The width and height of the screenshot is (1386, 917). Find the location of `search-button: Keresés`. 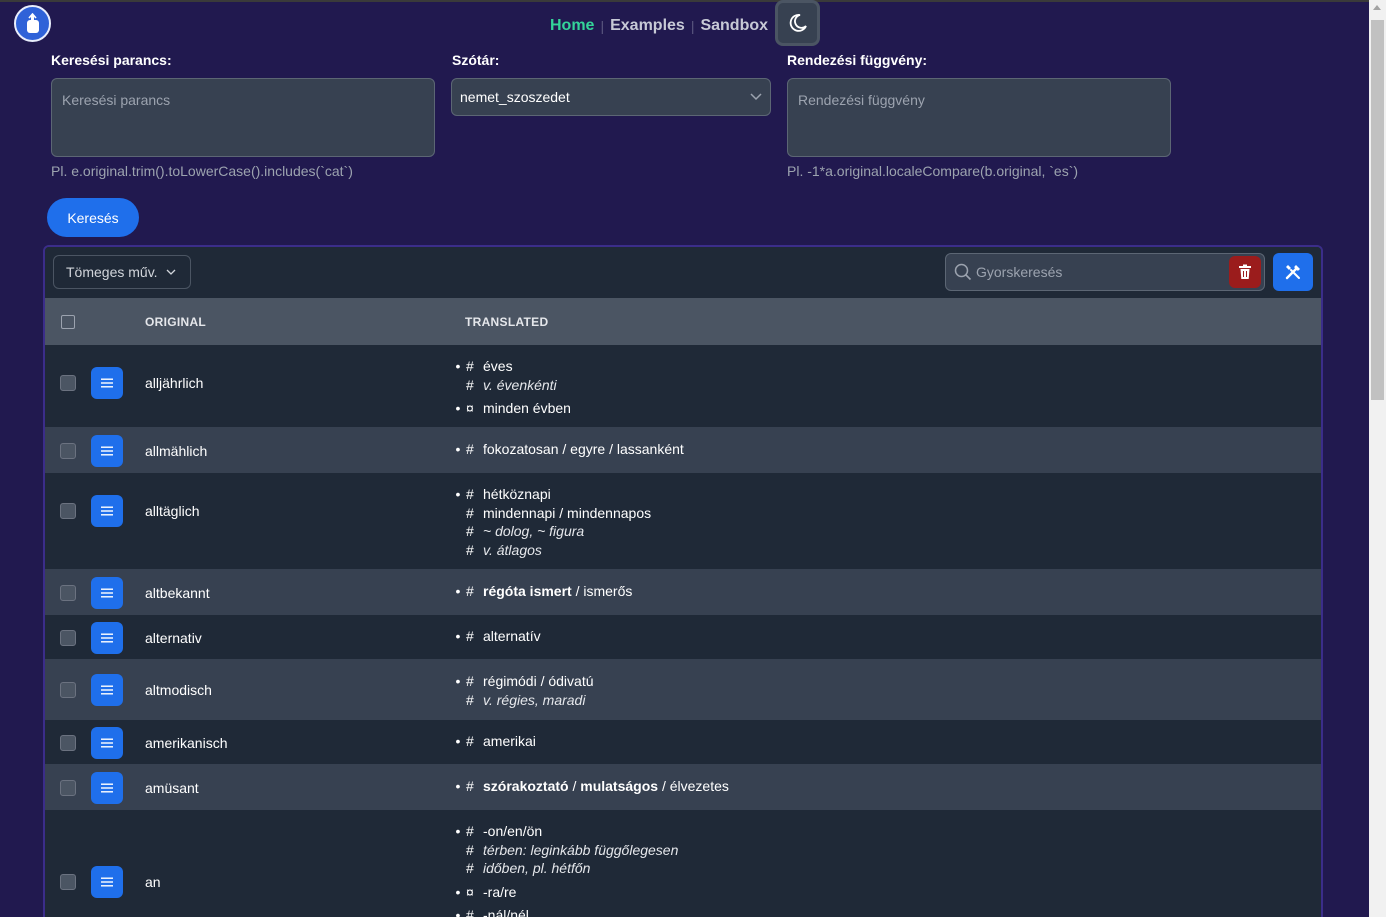

search-button: Keresés is located at coordinates (93, 217).